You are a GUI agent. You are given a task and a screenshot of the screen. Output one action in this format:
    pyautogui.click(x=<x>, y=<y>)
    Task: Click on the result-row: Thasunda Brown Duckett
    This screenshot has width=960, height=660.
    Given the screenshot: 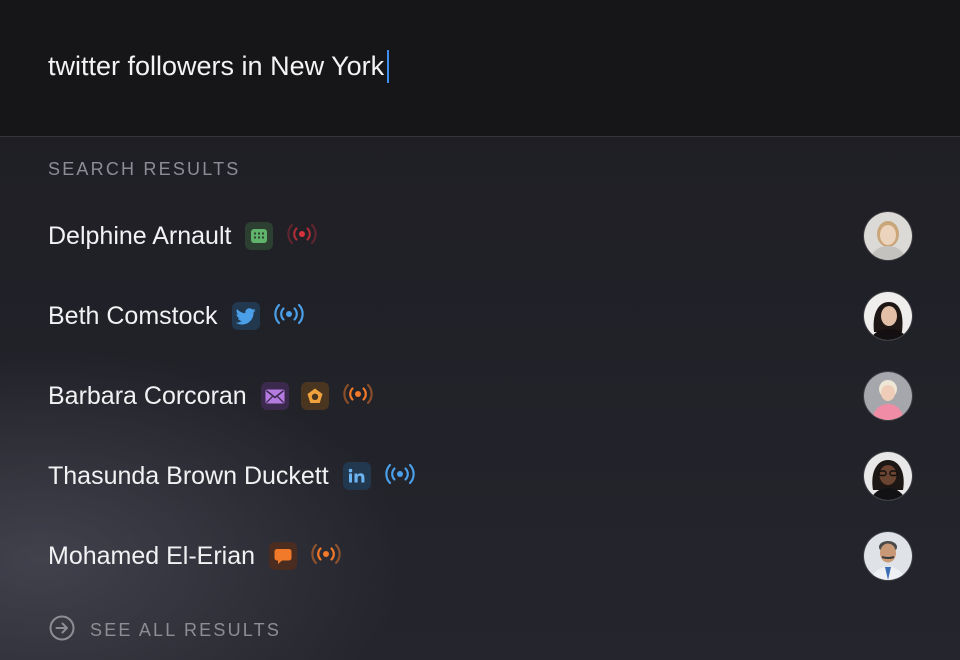 What is the action you would take?
    pyautogui.click(x=480, y=476)
    